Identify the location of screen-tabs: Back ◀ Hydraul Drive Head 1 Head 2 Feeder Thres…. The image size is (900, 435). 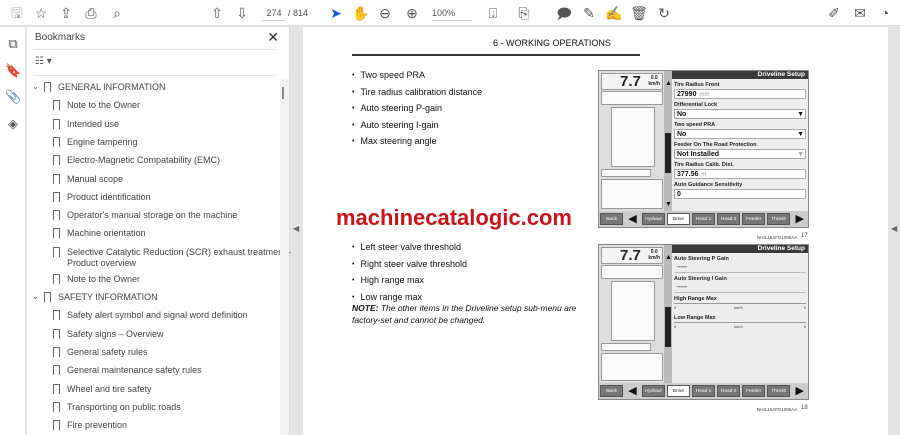
(703, 391).